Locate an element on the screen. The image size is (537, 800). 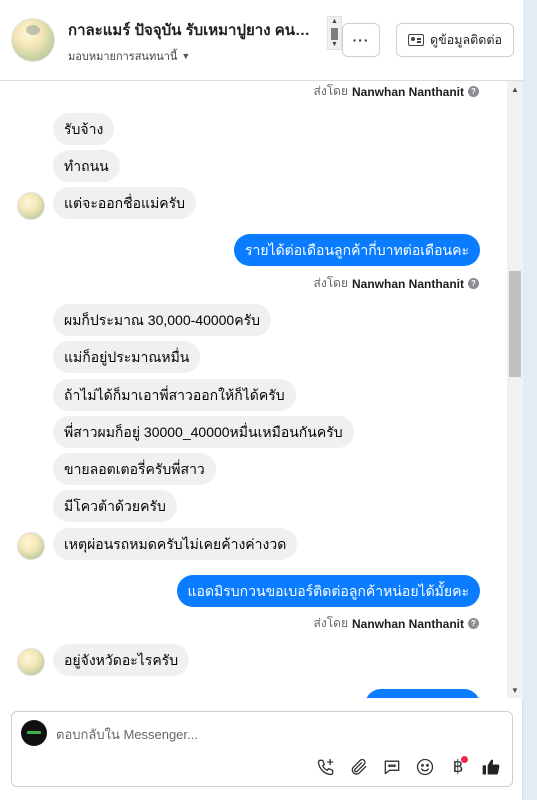
title-scrollbar: ▲ ▼ is located at coordinates (334, 33).